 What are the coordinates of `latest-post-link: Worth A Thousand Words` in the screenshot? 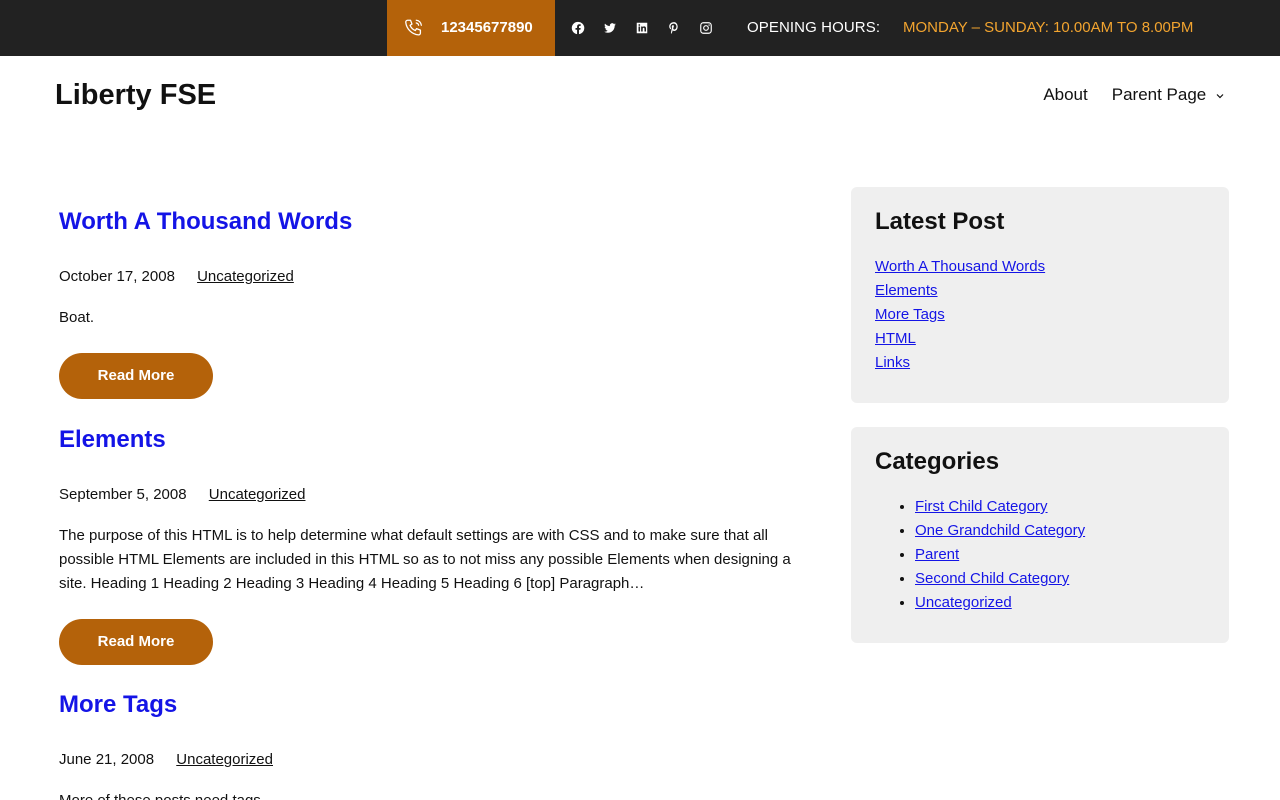 It's located at (960, 266).